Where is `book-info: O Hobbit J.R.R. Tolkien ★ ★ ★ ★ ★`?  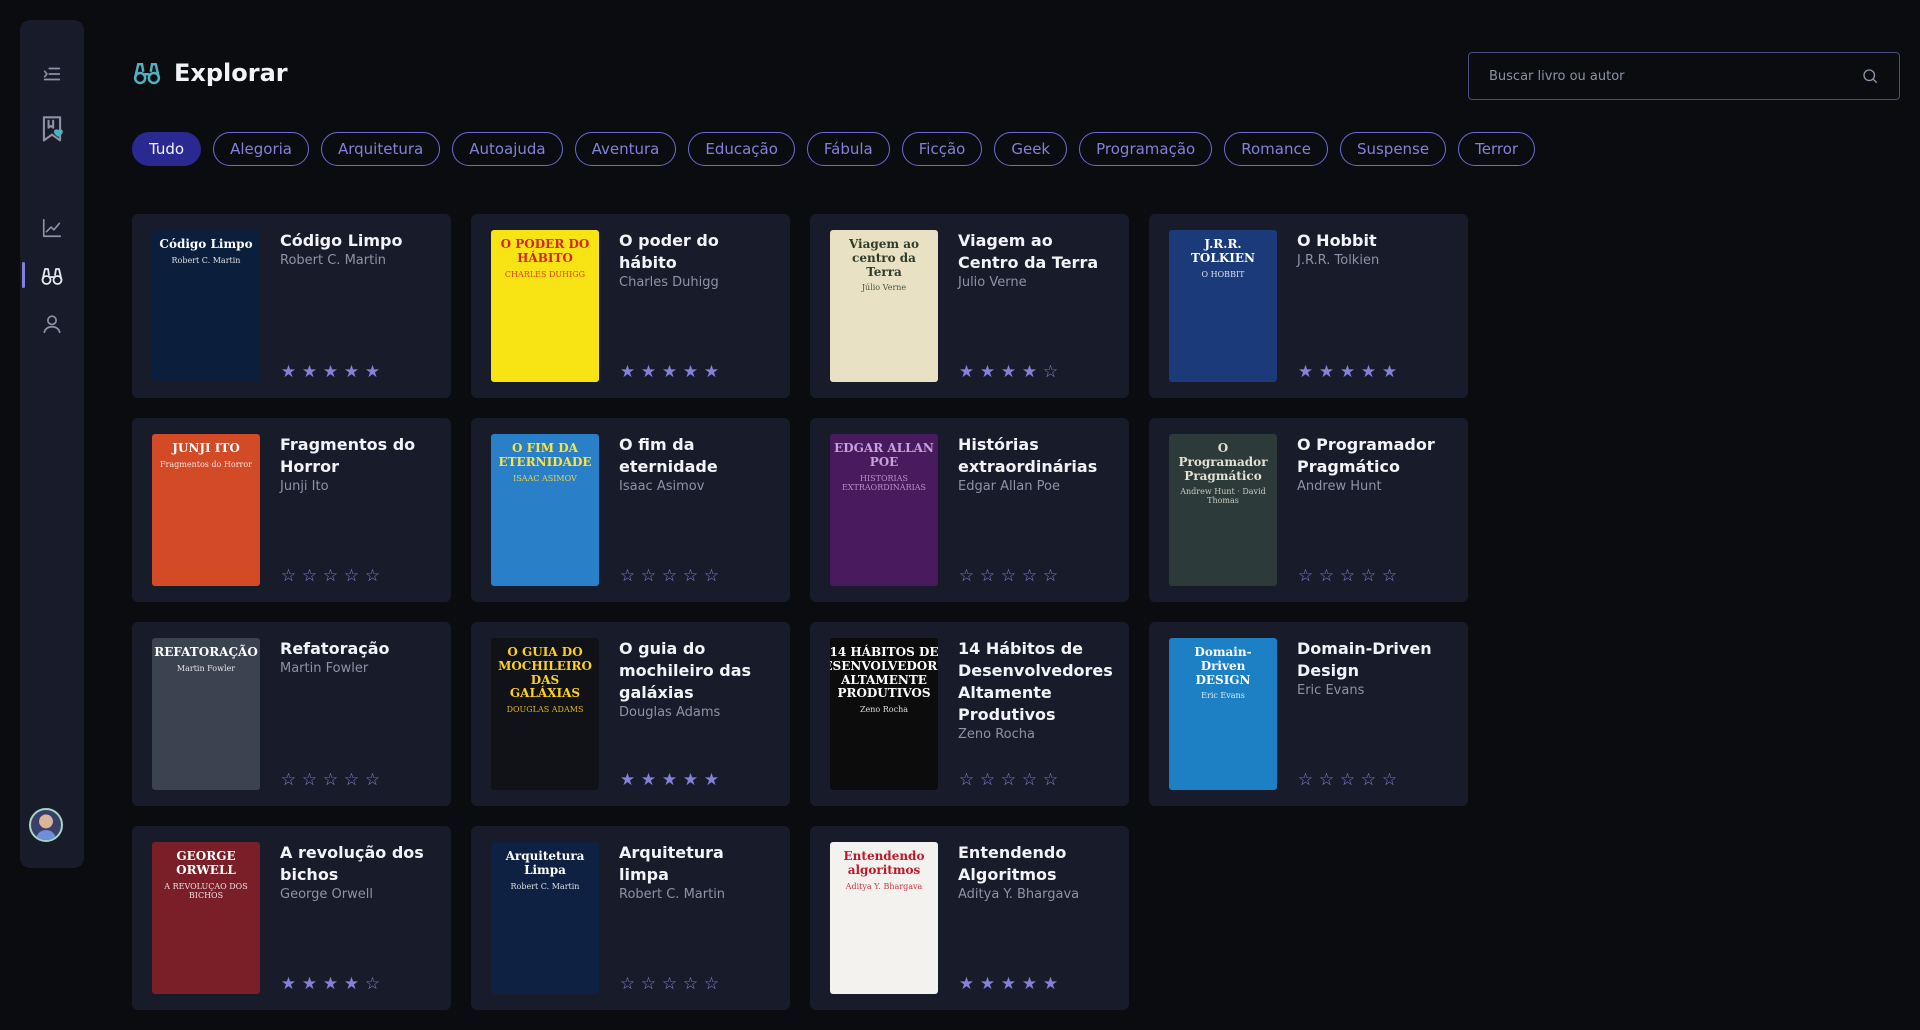
book-info: O Hobbit J.R.R. Tolkien ★ ★ ★ ★ ★ is located at coordinates (1372, 306).